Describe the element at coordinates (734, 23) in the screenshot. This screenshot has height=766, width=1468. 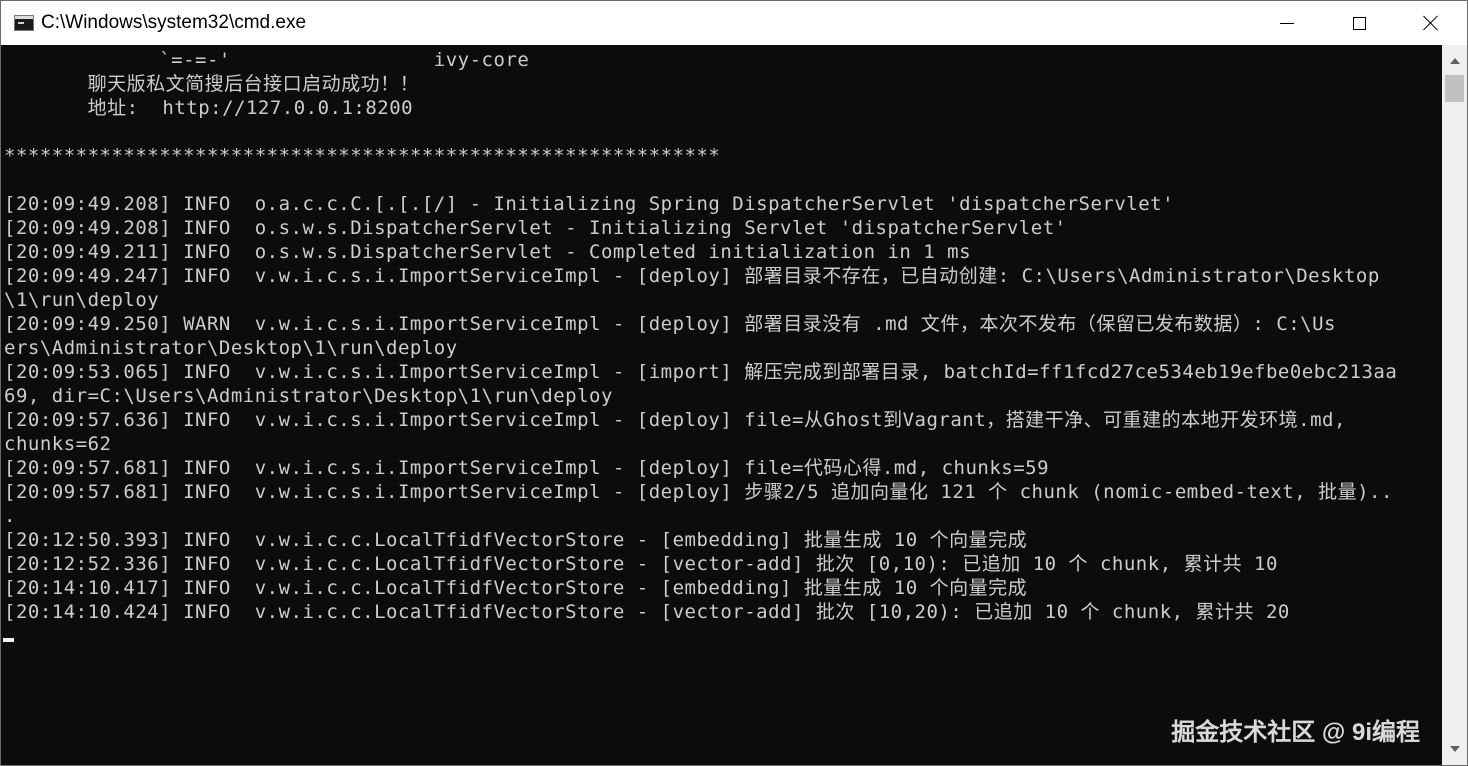
I see `title-bar: C:\Windows\system32\cmd.exe` at that location.